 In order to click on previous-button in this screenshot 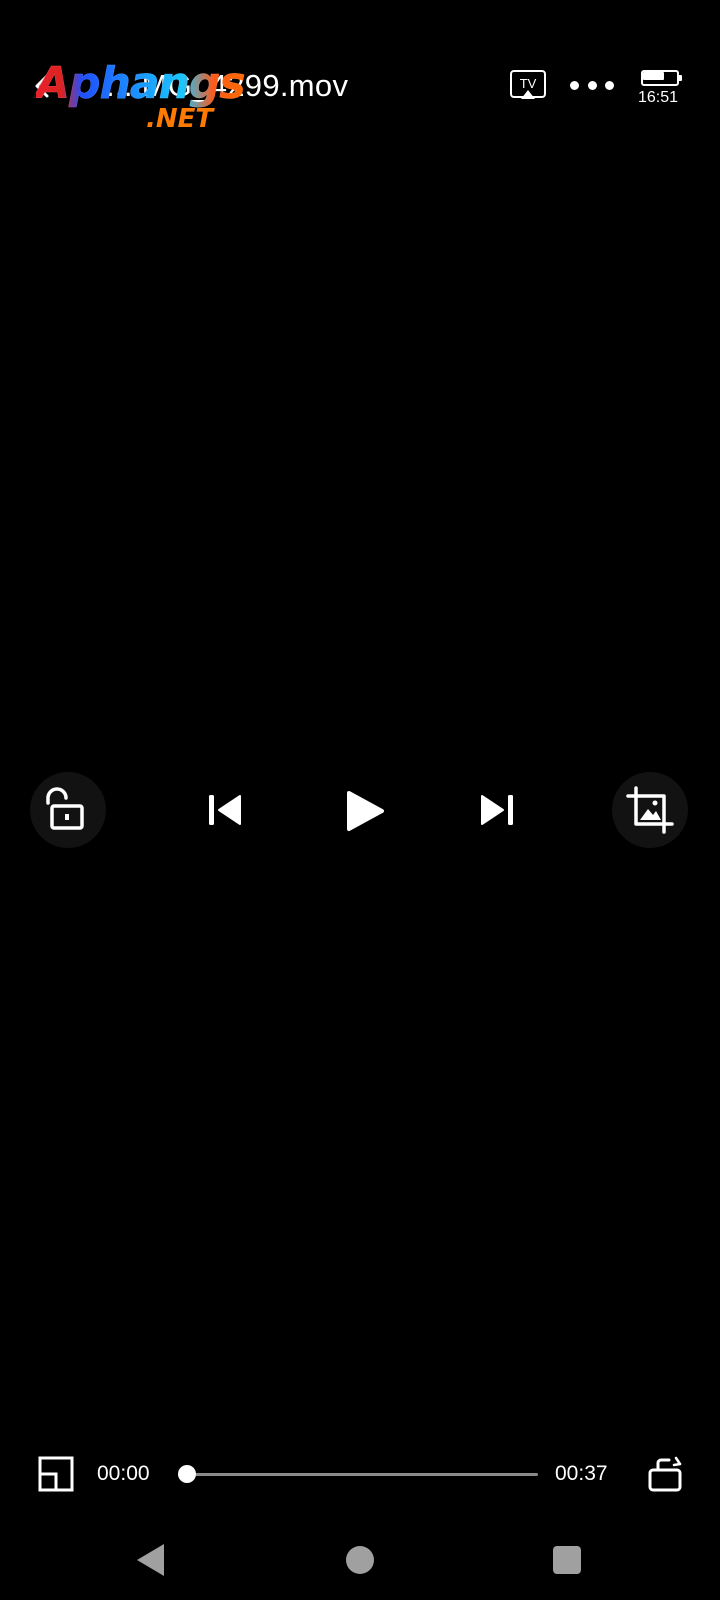, I will do `click(226, 810)`.